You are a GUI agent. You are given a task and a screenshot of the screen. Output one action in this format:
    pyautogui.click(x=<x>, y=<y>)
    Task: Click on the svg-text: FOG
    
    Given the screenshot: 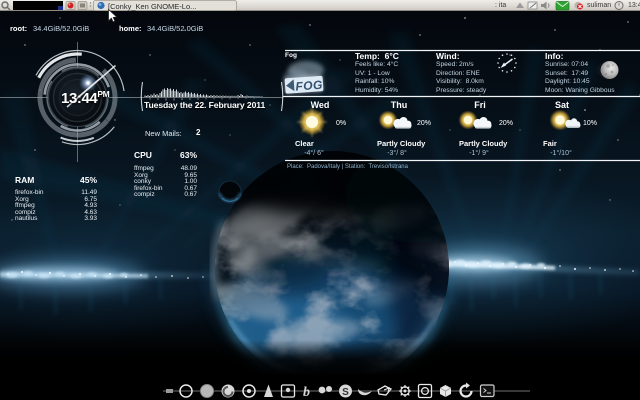 What is the action you would take?
    pyautogui.click(x=309, y=86)
    